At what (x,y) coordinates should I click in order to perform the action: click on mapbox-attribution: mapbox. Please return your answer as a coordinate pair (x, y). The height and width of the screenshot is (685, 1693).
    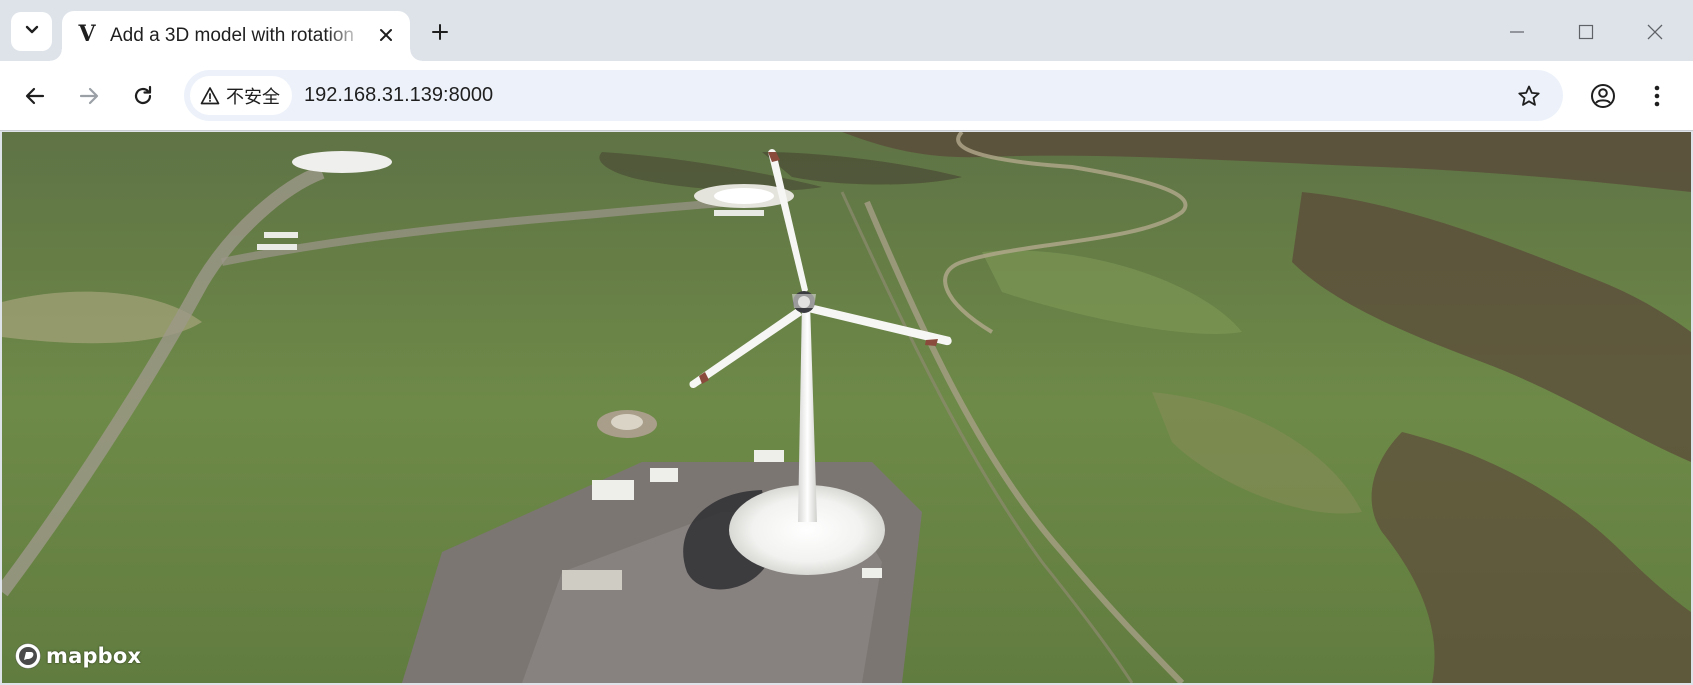
    Looking at the image, I should click on (77, 656).